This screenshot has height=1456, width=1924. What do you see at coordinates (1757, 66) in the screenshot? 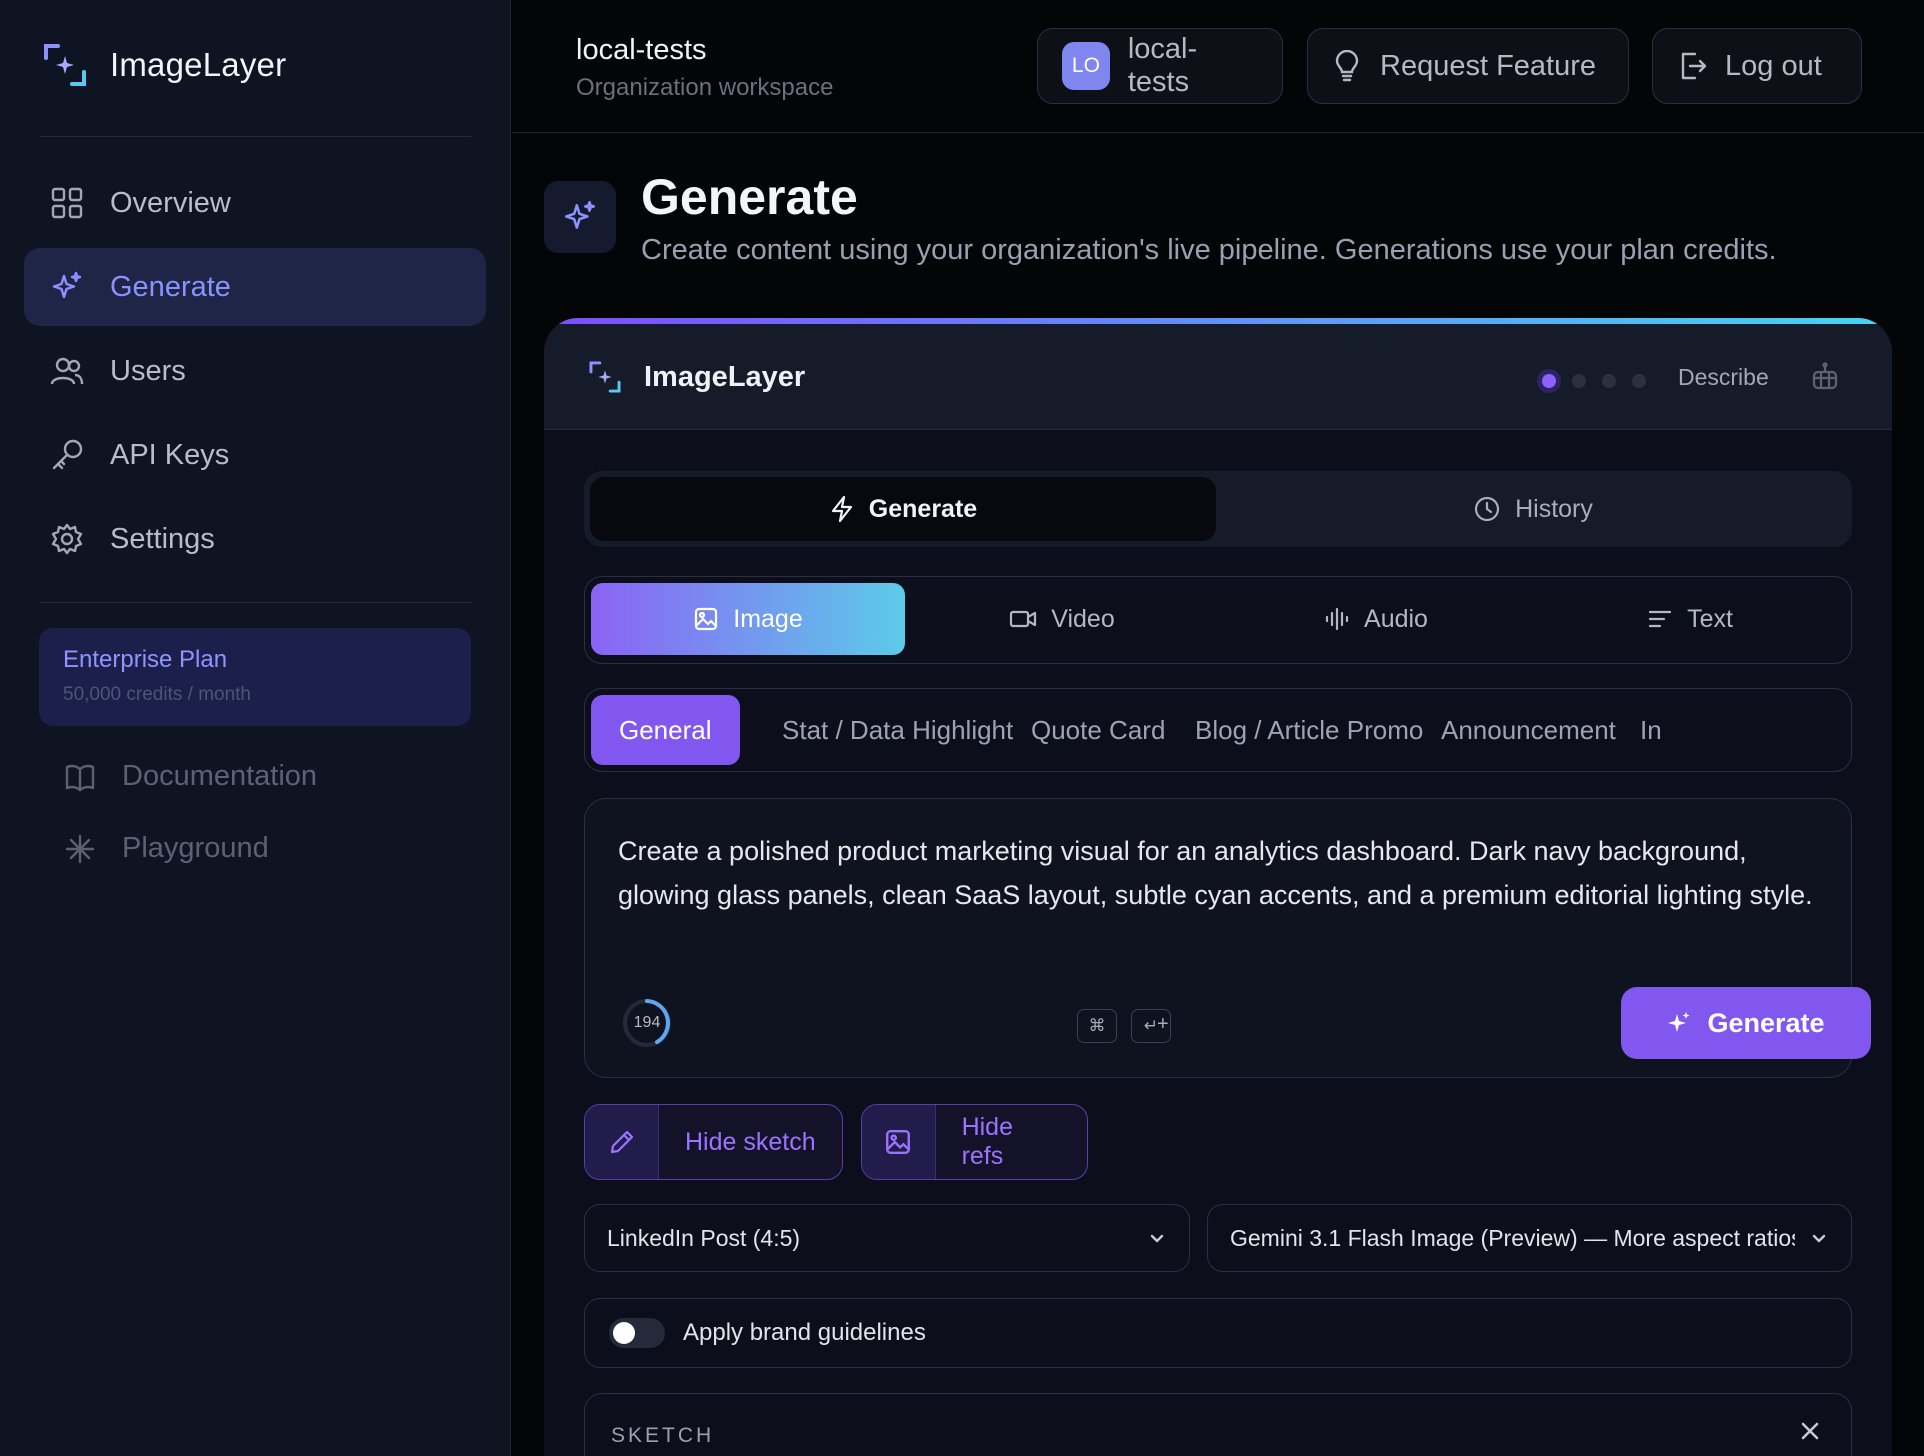
I see `logout-button: Log out` at bounding box center [1757, 66].